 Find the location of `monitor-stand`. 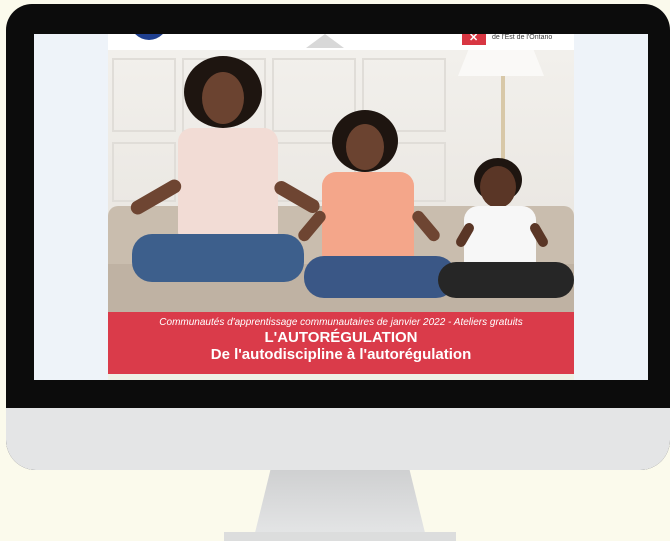

monitor-stand is located at coordinates (340, 505).